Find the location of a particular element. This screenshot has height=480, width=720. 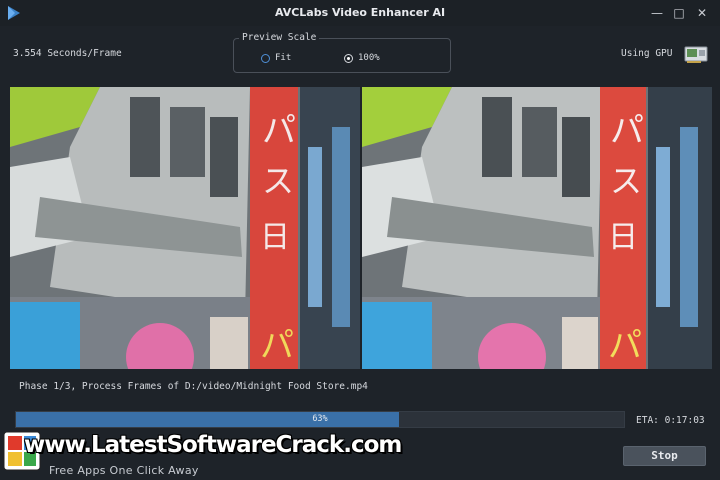

gpu-status-label: Using GPU is located at coordinates (647, 53).